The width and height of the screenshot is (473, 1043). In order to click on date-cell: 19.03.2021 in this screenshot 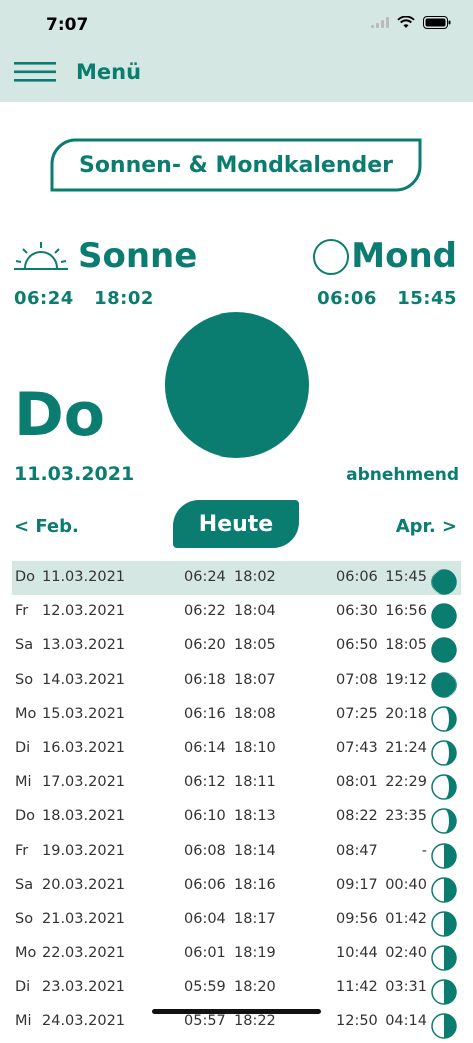, I will do `click(84, 850)`.